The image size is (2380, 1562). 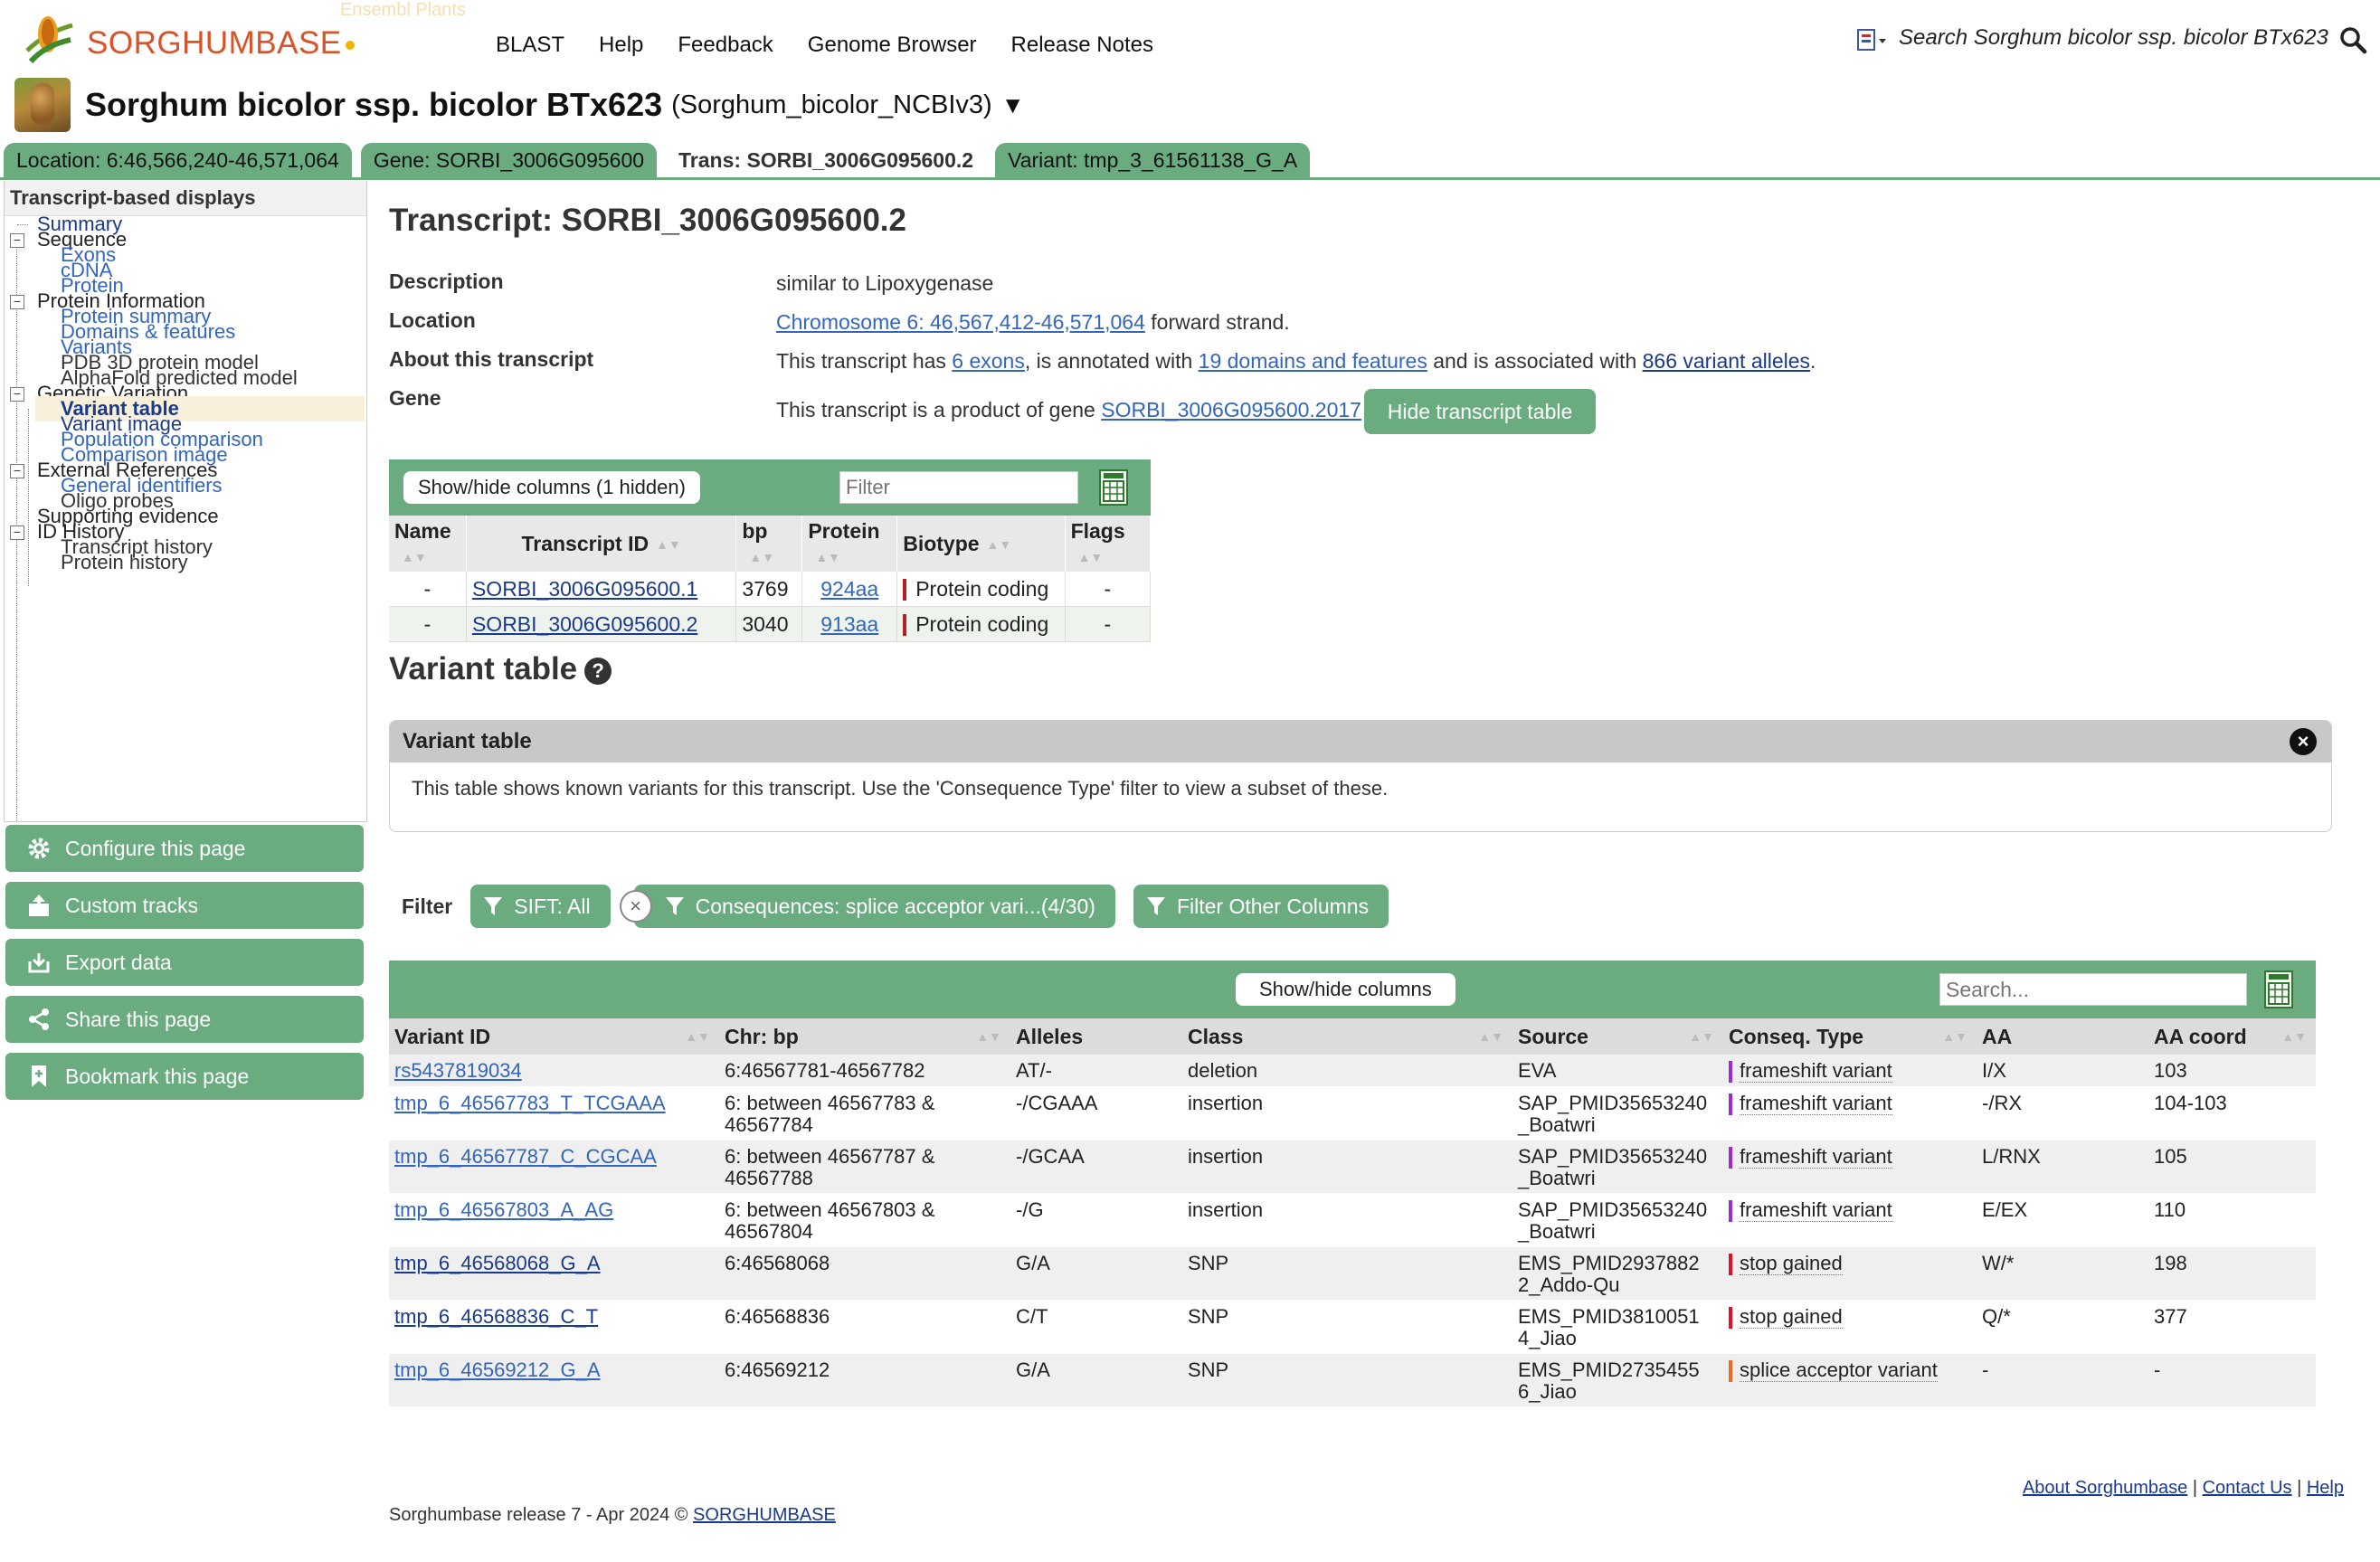 I want to click on col-name-header: Name▲▼, so click(x=428, y=544).